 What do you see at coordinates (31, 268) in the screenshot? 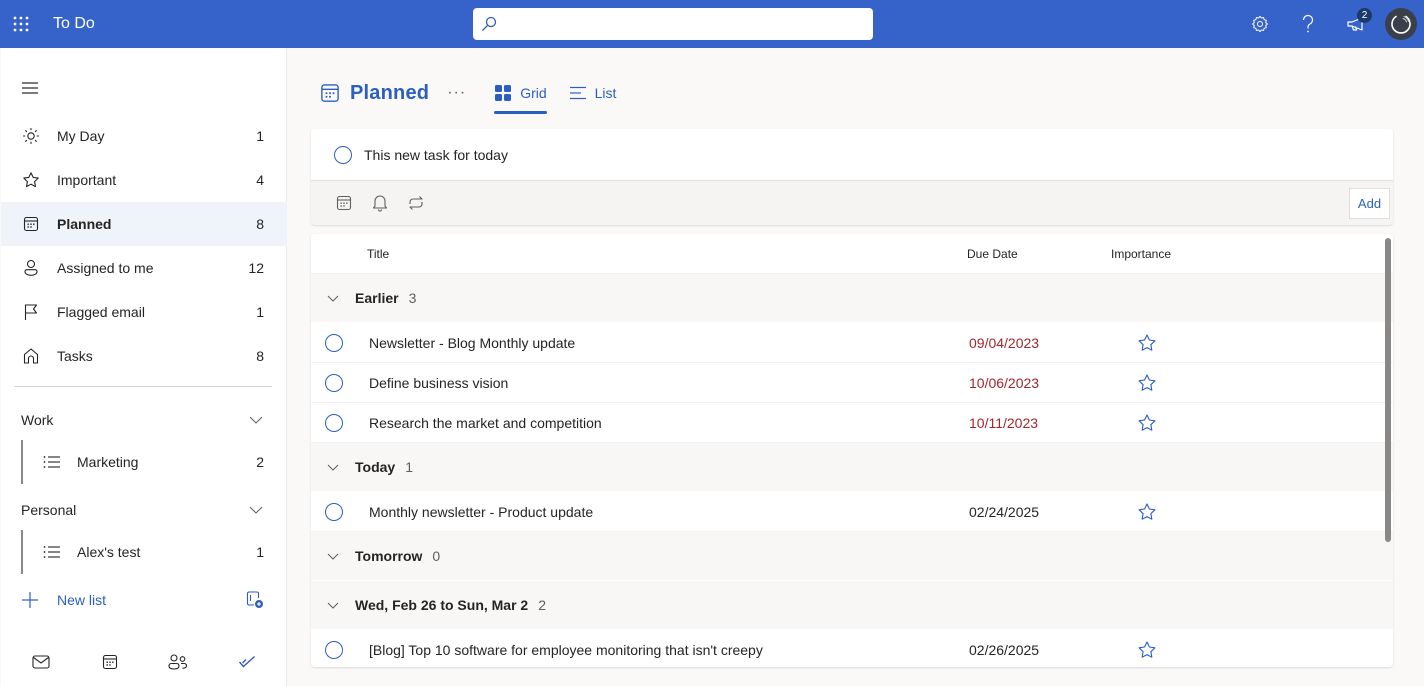
I see `person-icon` at bounding box center [31, 268].